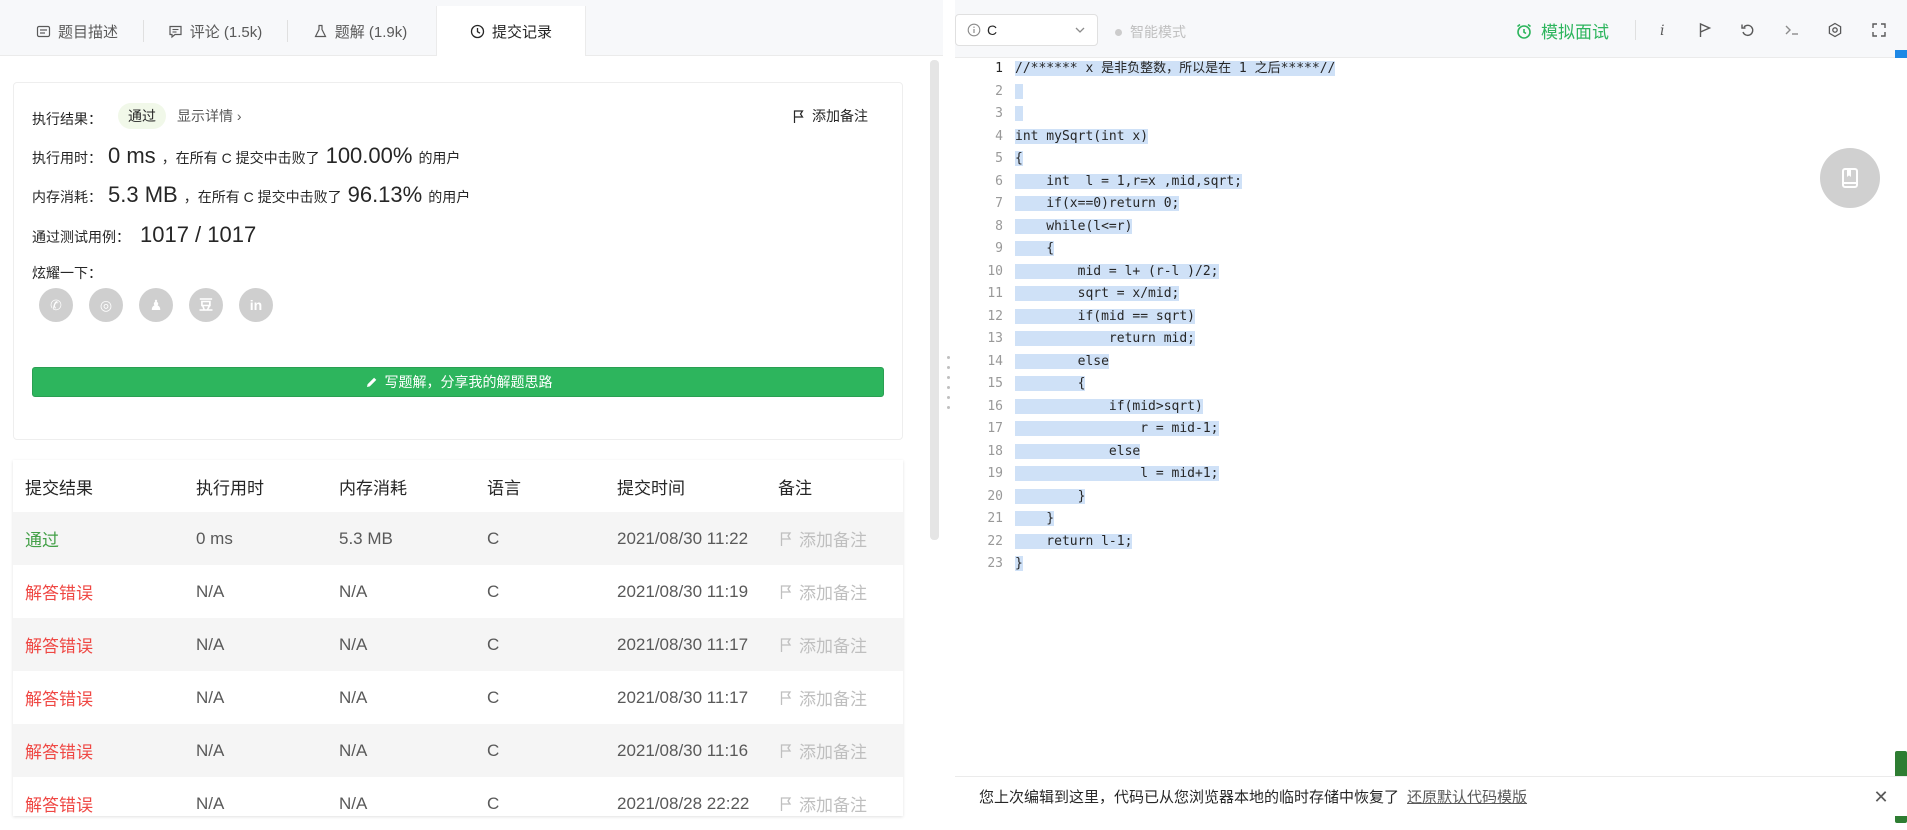  Describe the element at coordinates (1026, 30) in the screenshot. I see `language-select: C` at that location.